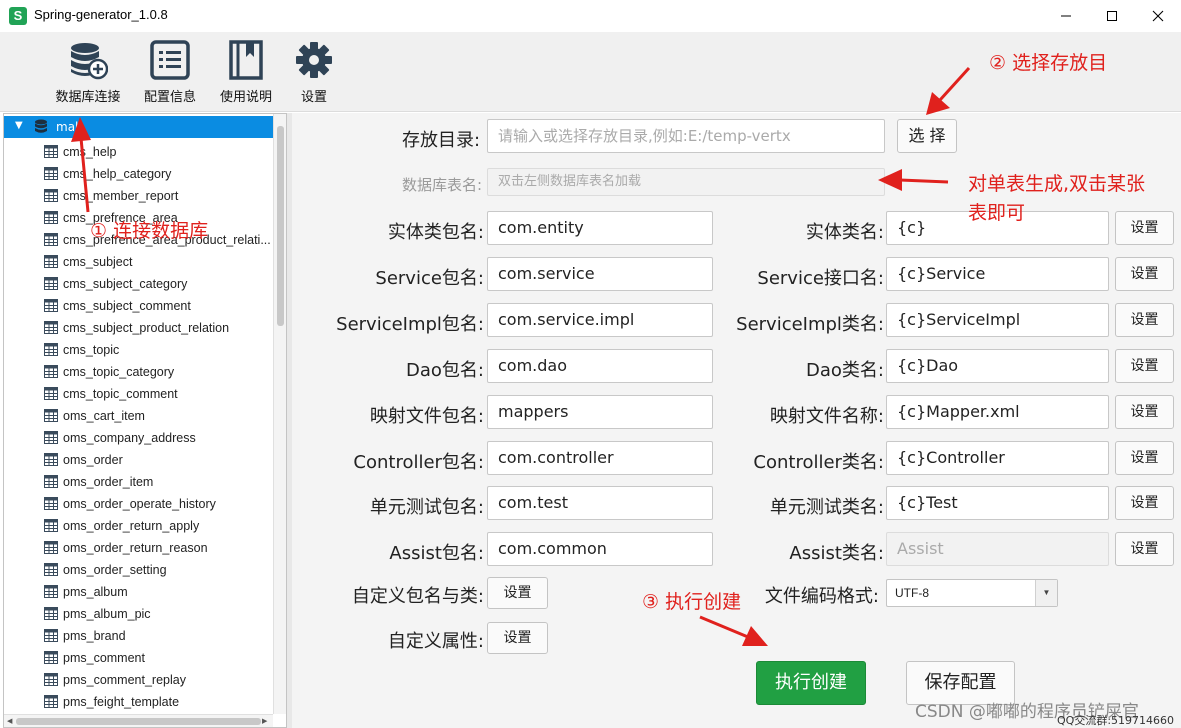 The width and height of the screenshot is (1181, 728). I want to click on toolbar-settings-button: 设置, so click(314, 72).